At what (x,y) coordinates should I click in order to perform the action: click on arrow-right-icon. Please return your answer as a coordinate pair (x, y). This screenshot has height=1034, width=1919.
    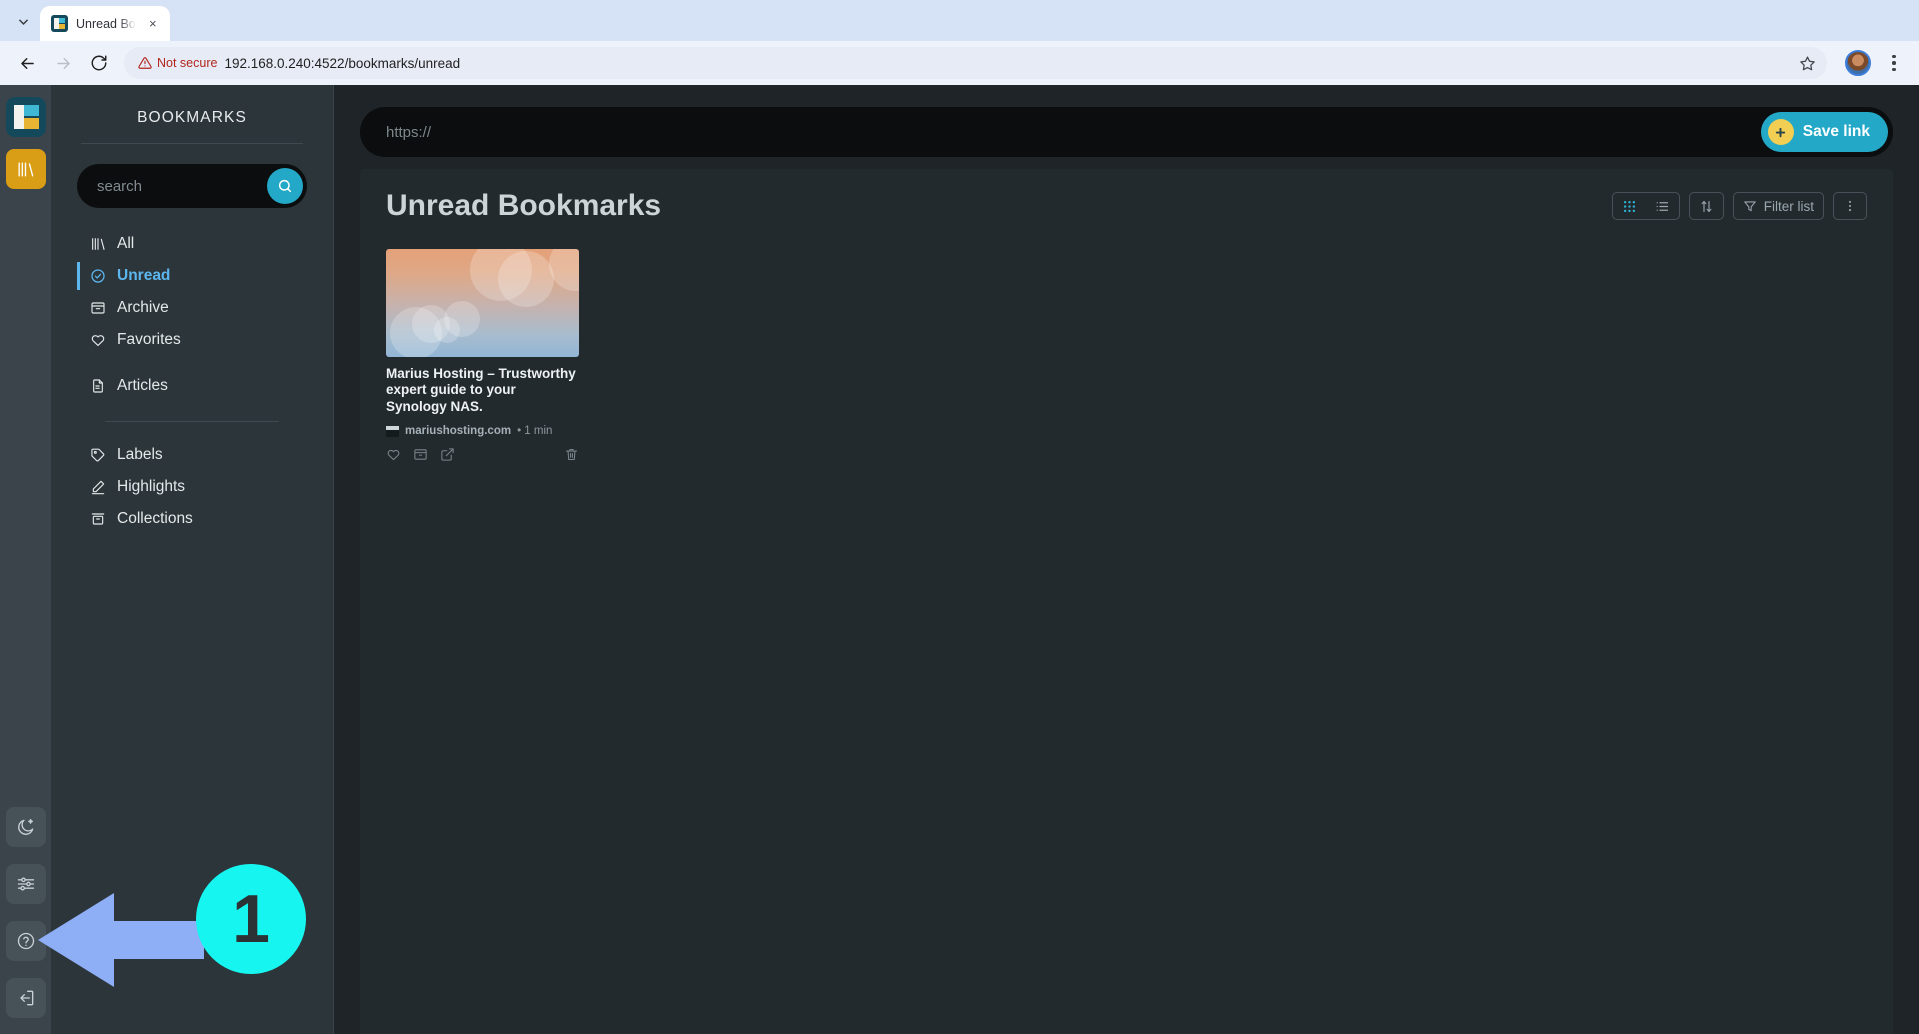
    Looking at the image, I should click on (63, 63).